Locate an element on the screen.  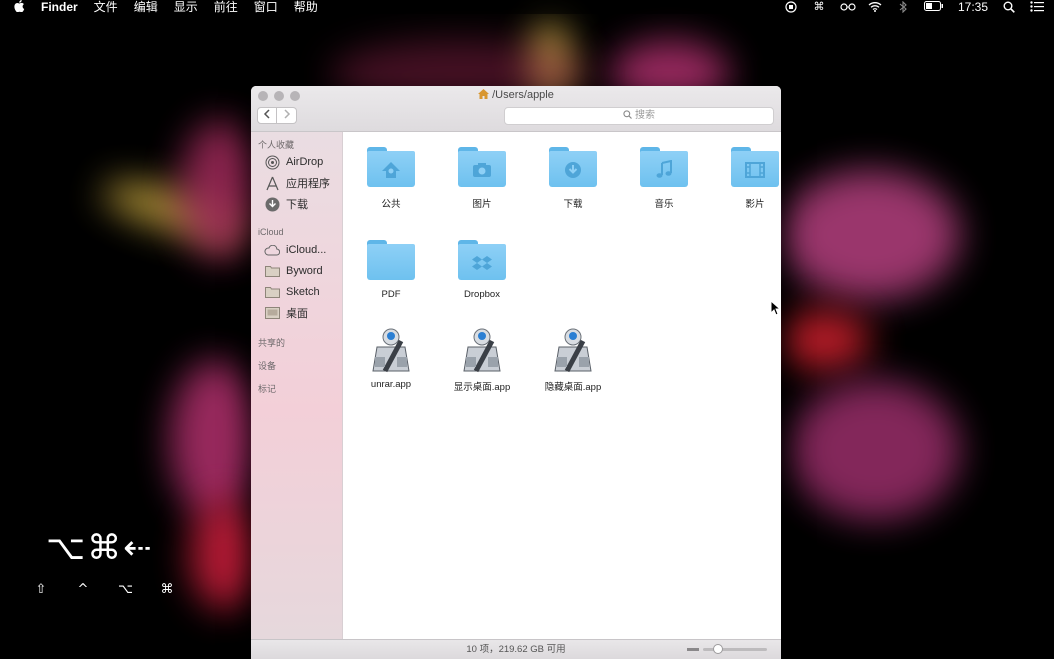
sidebar-item-byword: Byword is located at coordinates (293, 271).